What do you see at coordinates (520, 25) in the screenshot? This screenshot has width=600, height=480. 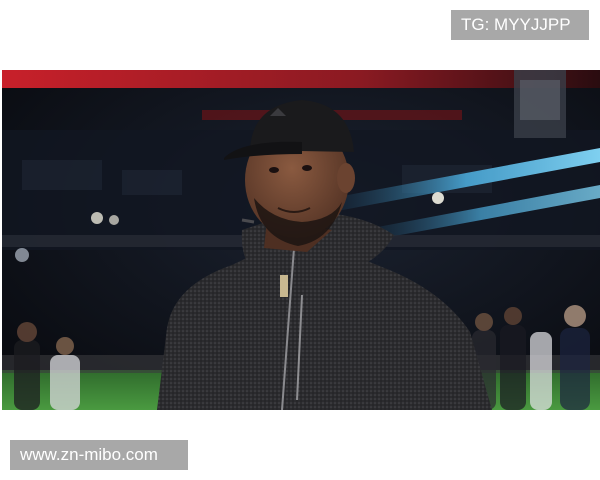 I see `watermark-top-label: TG: MYYJJPP` at bounding box center [520, 25].